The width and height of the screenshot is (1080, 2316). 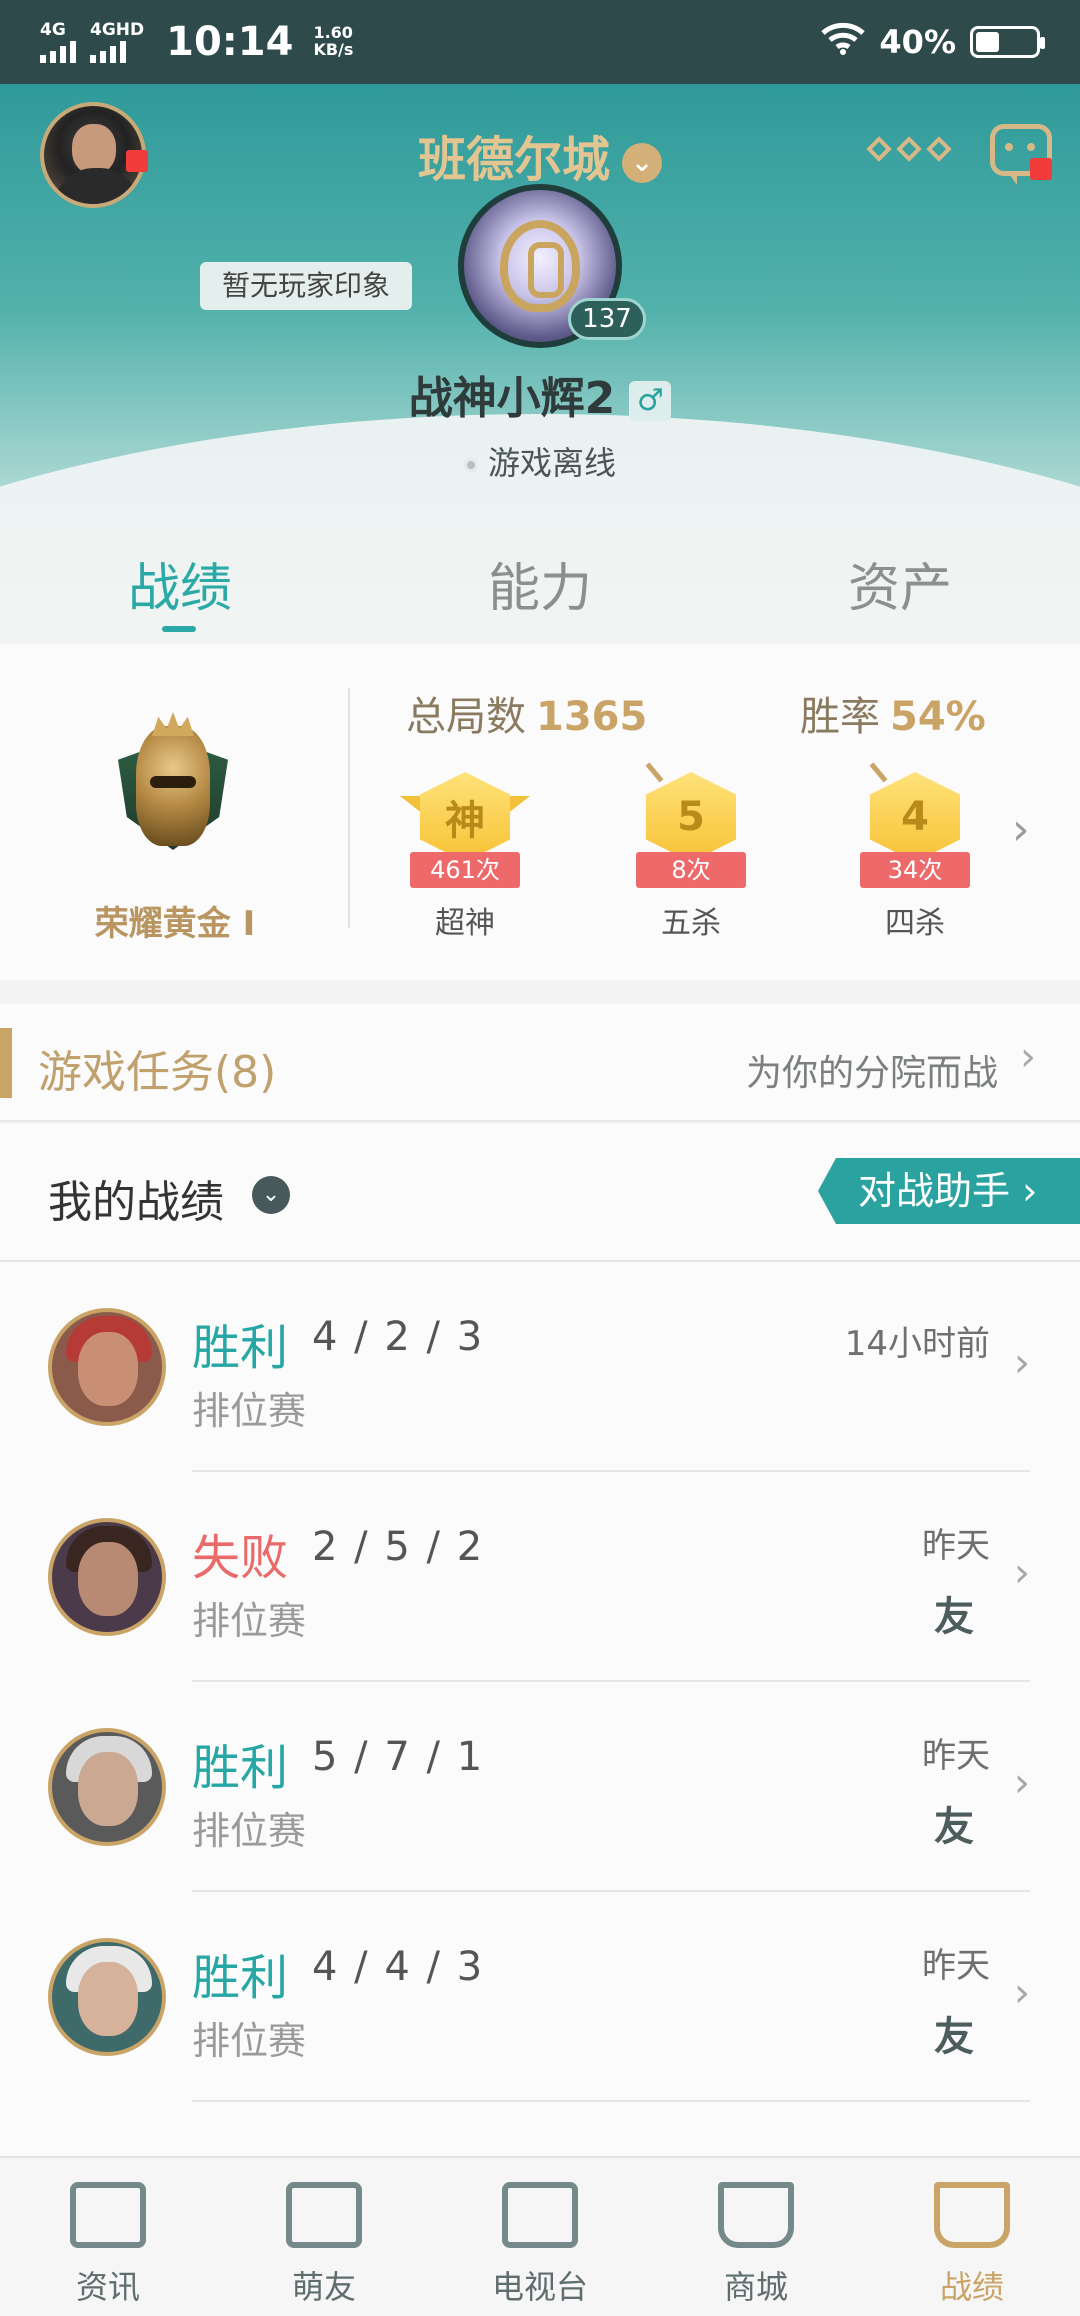 I want to click on badge-glyph: 4, so click(x=915, y=817).